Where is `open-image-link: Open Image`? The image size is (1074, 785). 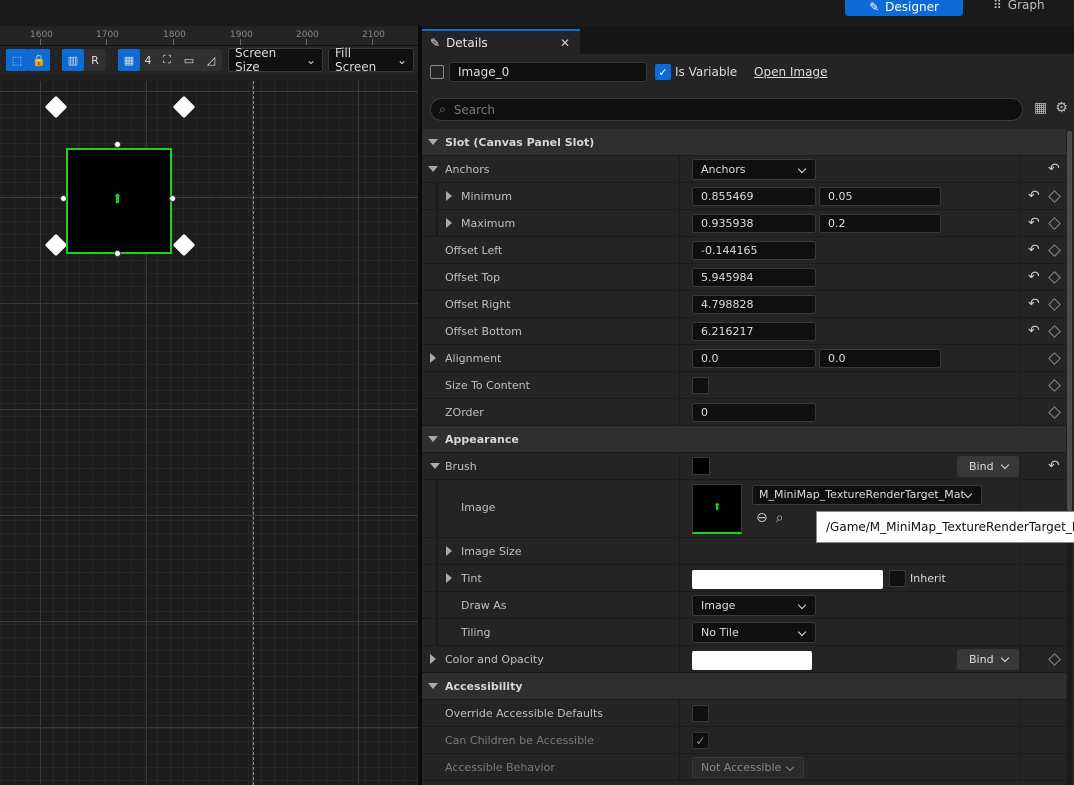 open-image-link: Open Image is located at coordinates (790, 72).